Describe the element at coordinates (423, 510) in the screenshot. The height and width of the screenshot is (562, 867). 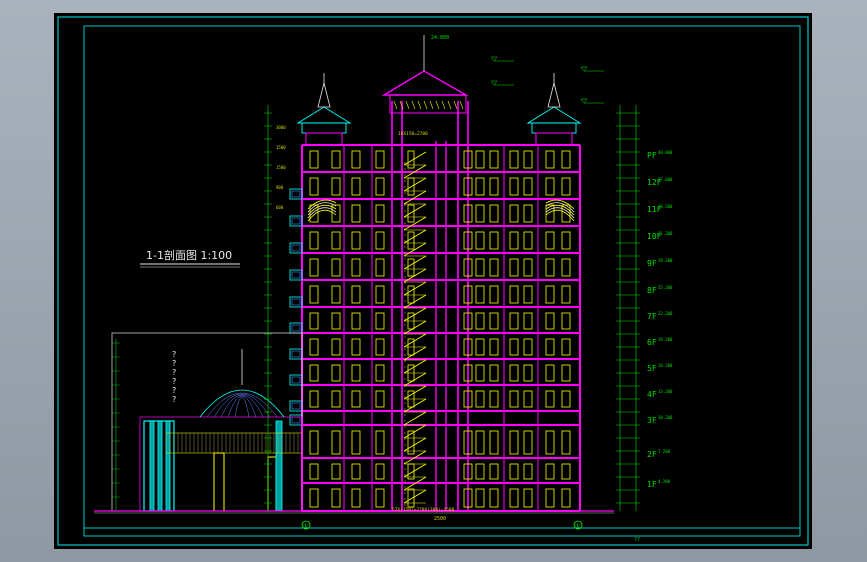
I see `stair-note-bottom: 57X(150)+270X(300)=1500` at that location.